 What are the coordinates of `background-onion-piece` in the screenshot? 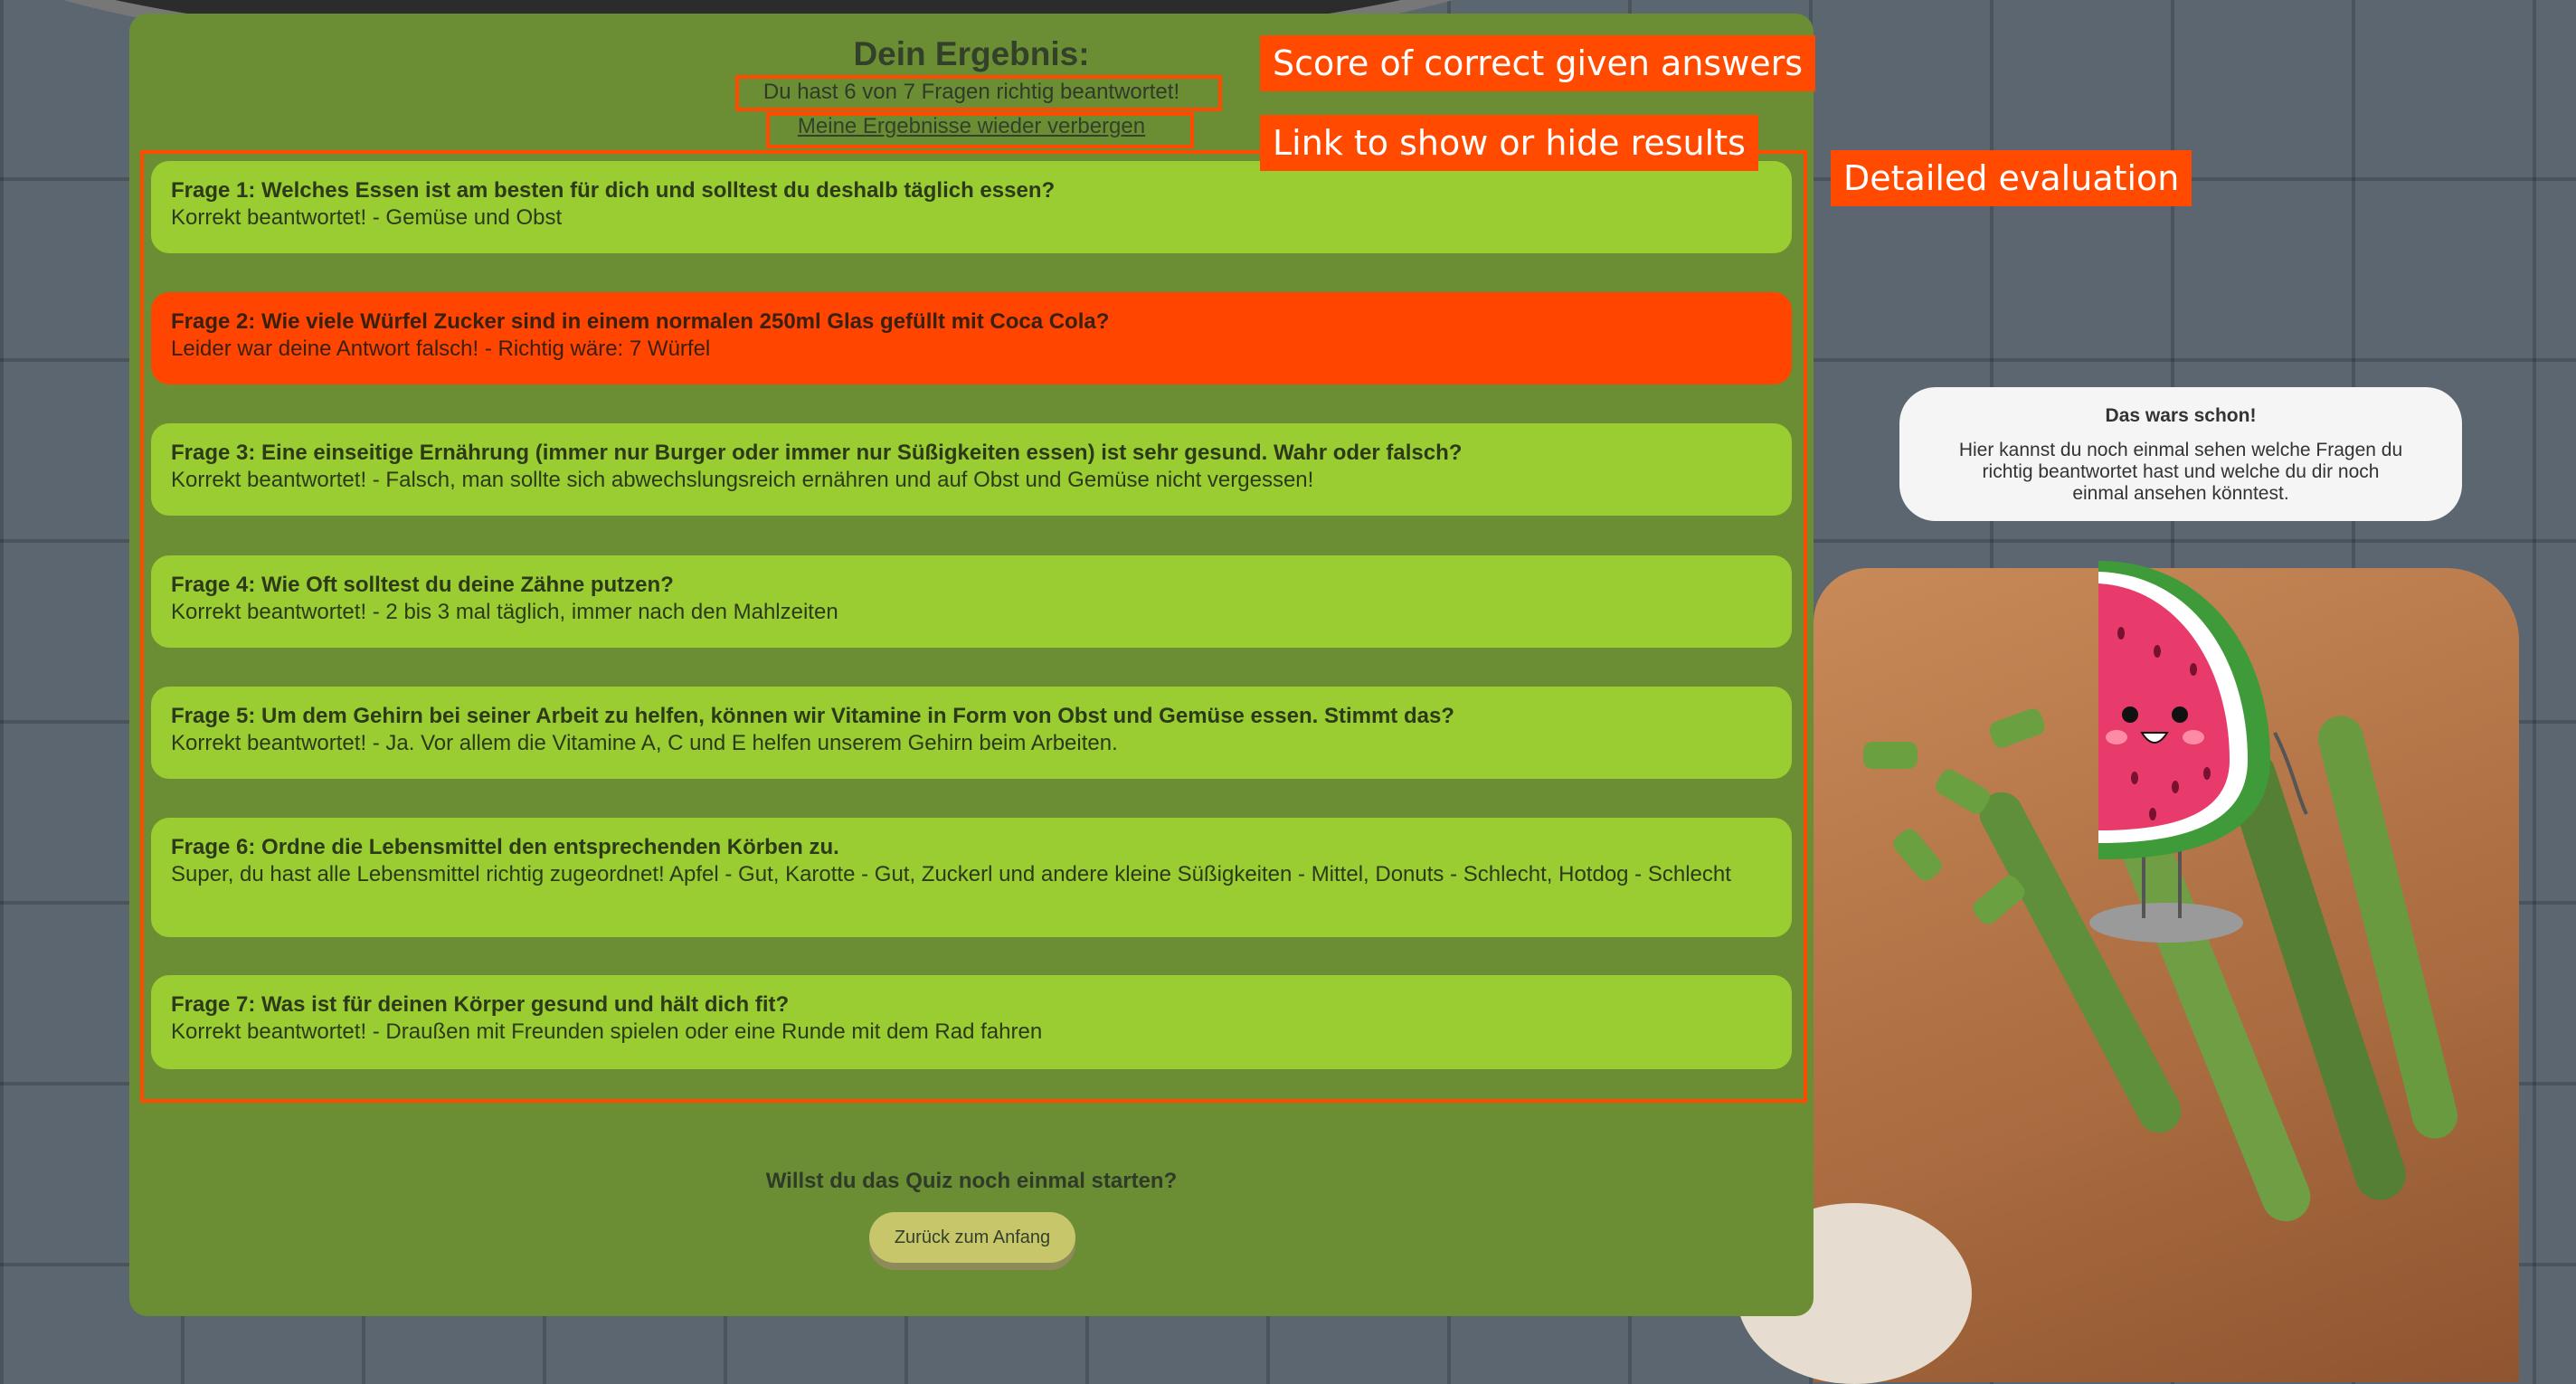 It's located at (1891, 755).